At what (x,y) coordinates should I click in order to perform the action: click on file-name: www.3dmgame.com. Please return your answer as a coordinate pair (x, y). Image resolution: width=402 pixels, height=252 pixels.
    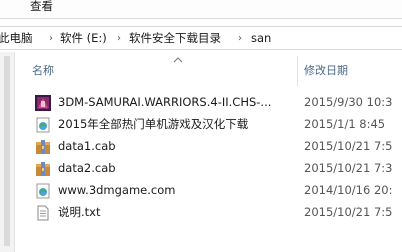
    Looking at the image, I should click on (117, 190).